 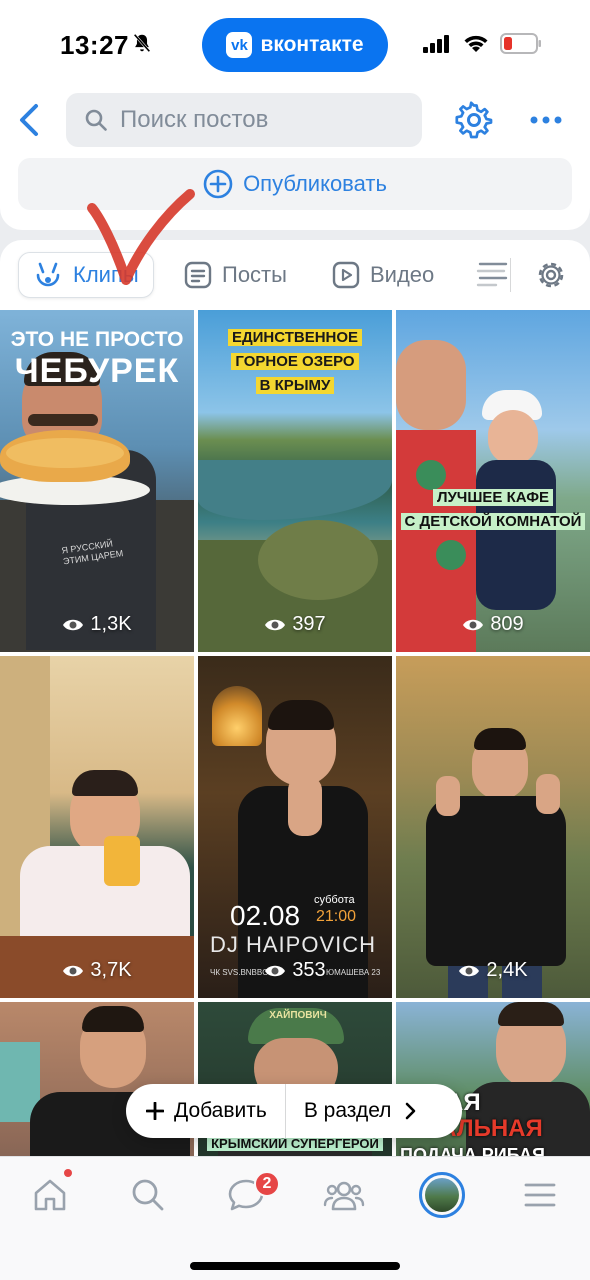 I want to click on views-counter: 809, so click(x=493, y=624).